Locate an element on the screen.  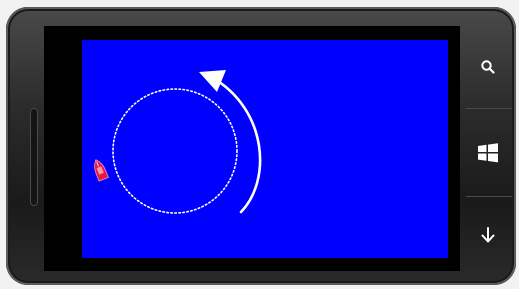
back-button is located at coordinates (488, 235).